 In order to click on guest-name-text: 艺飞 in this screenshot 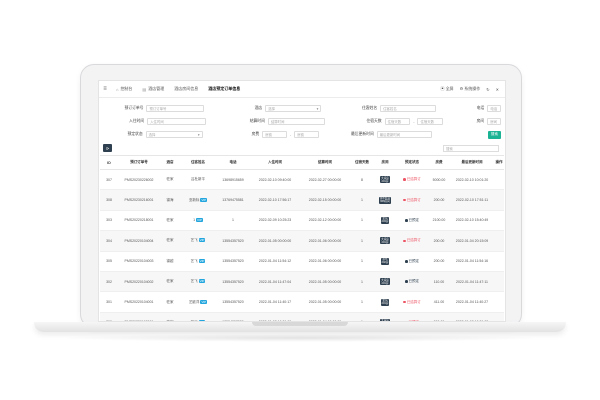, I will do `click(194, 240)`.